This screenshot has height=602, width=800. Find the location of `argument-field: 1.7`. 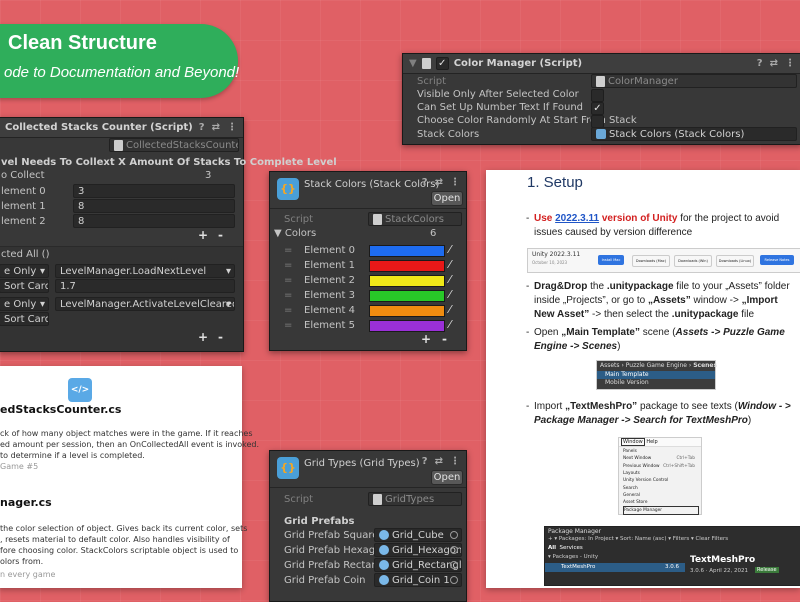

argument-field: 1.7 is located at coordinates (145, 286).